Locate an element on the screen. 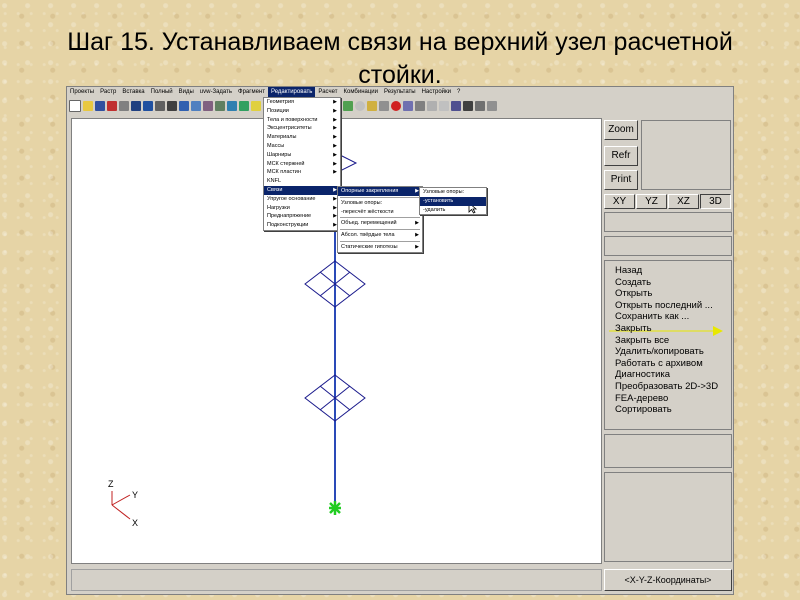 This screenshot has height=600, width=800. tool-icon is located at coordinates (172, 106).